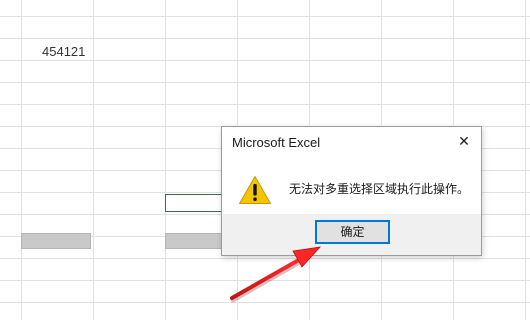 The image size is (530, 320). Describe the element at coordinates (63, 52) in the screenshot. I see `cell-value: 454121` at that location.